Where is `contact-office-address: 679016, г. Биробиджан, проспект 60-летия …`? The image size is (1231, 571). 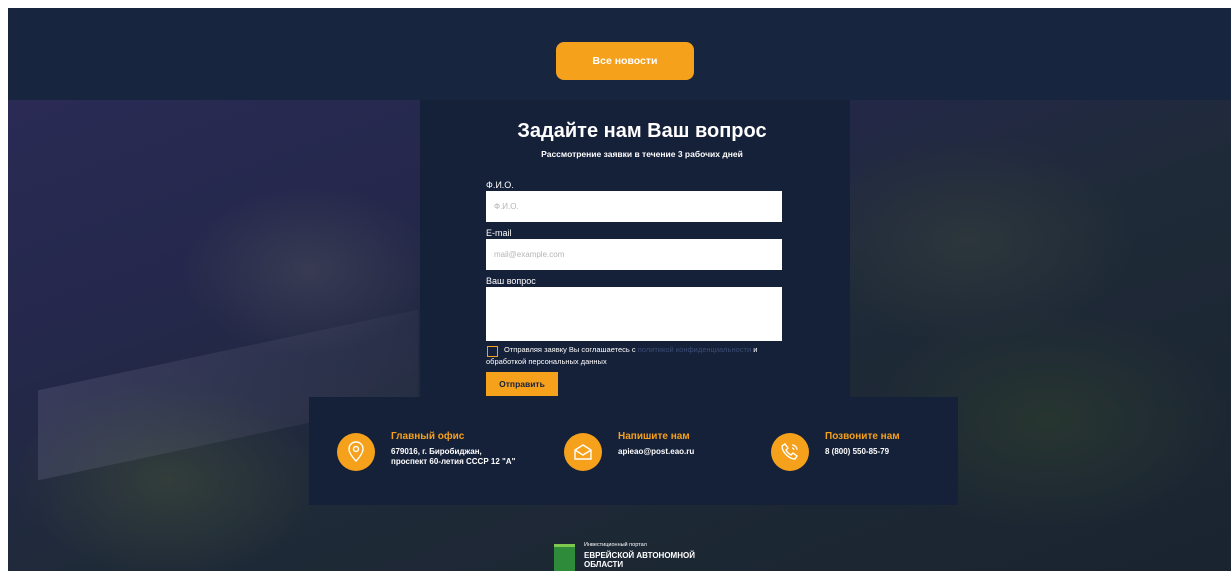
contact-office-address: 679016, г. Биробиджан, проспект 60-летия … is located at coordinates (453, 457).